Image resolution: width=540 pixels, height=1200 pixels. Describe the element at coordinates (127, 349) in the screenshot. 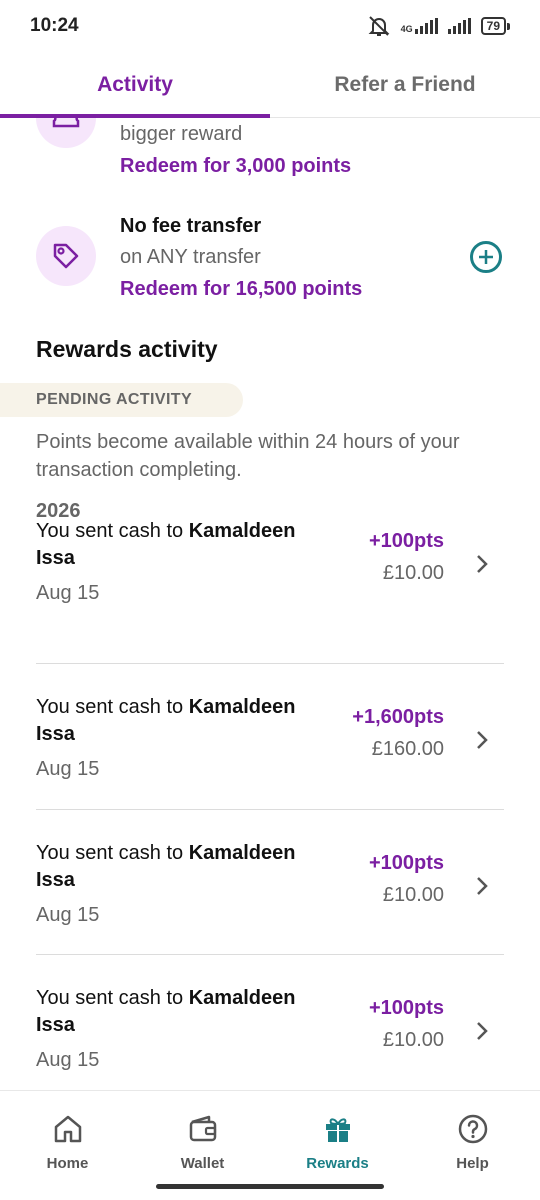

I see `rewards-activity-title: Rewards activity` at that location.